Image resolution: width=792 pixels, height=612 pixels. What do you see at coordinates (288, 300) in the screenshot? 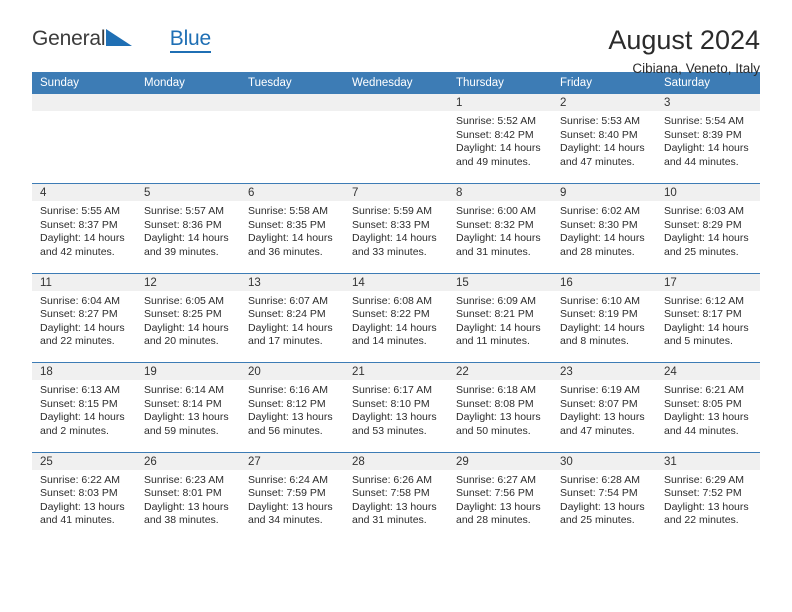
I see `sunrise-text: Sunrise: 6:07 AM` at bounding box center [288, 300].